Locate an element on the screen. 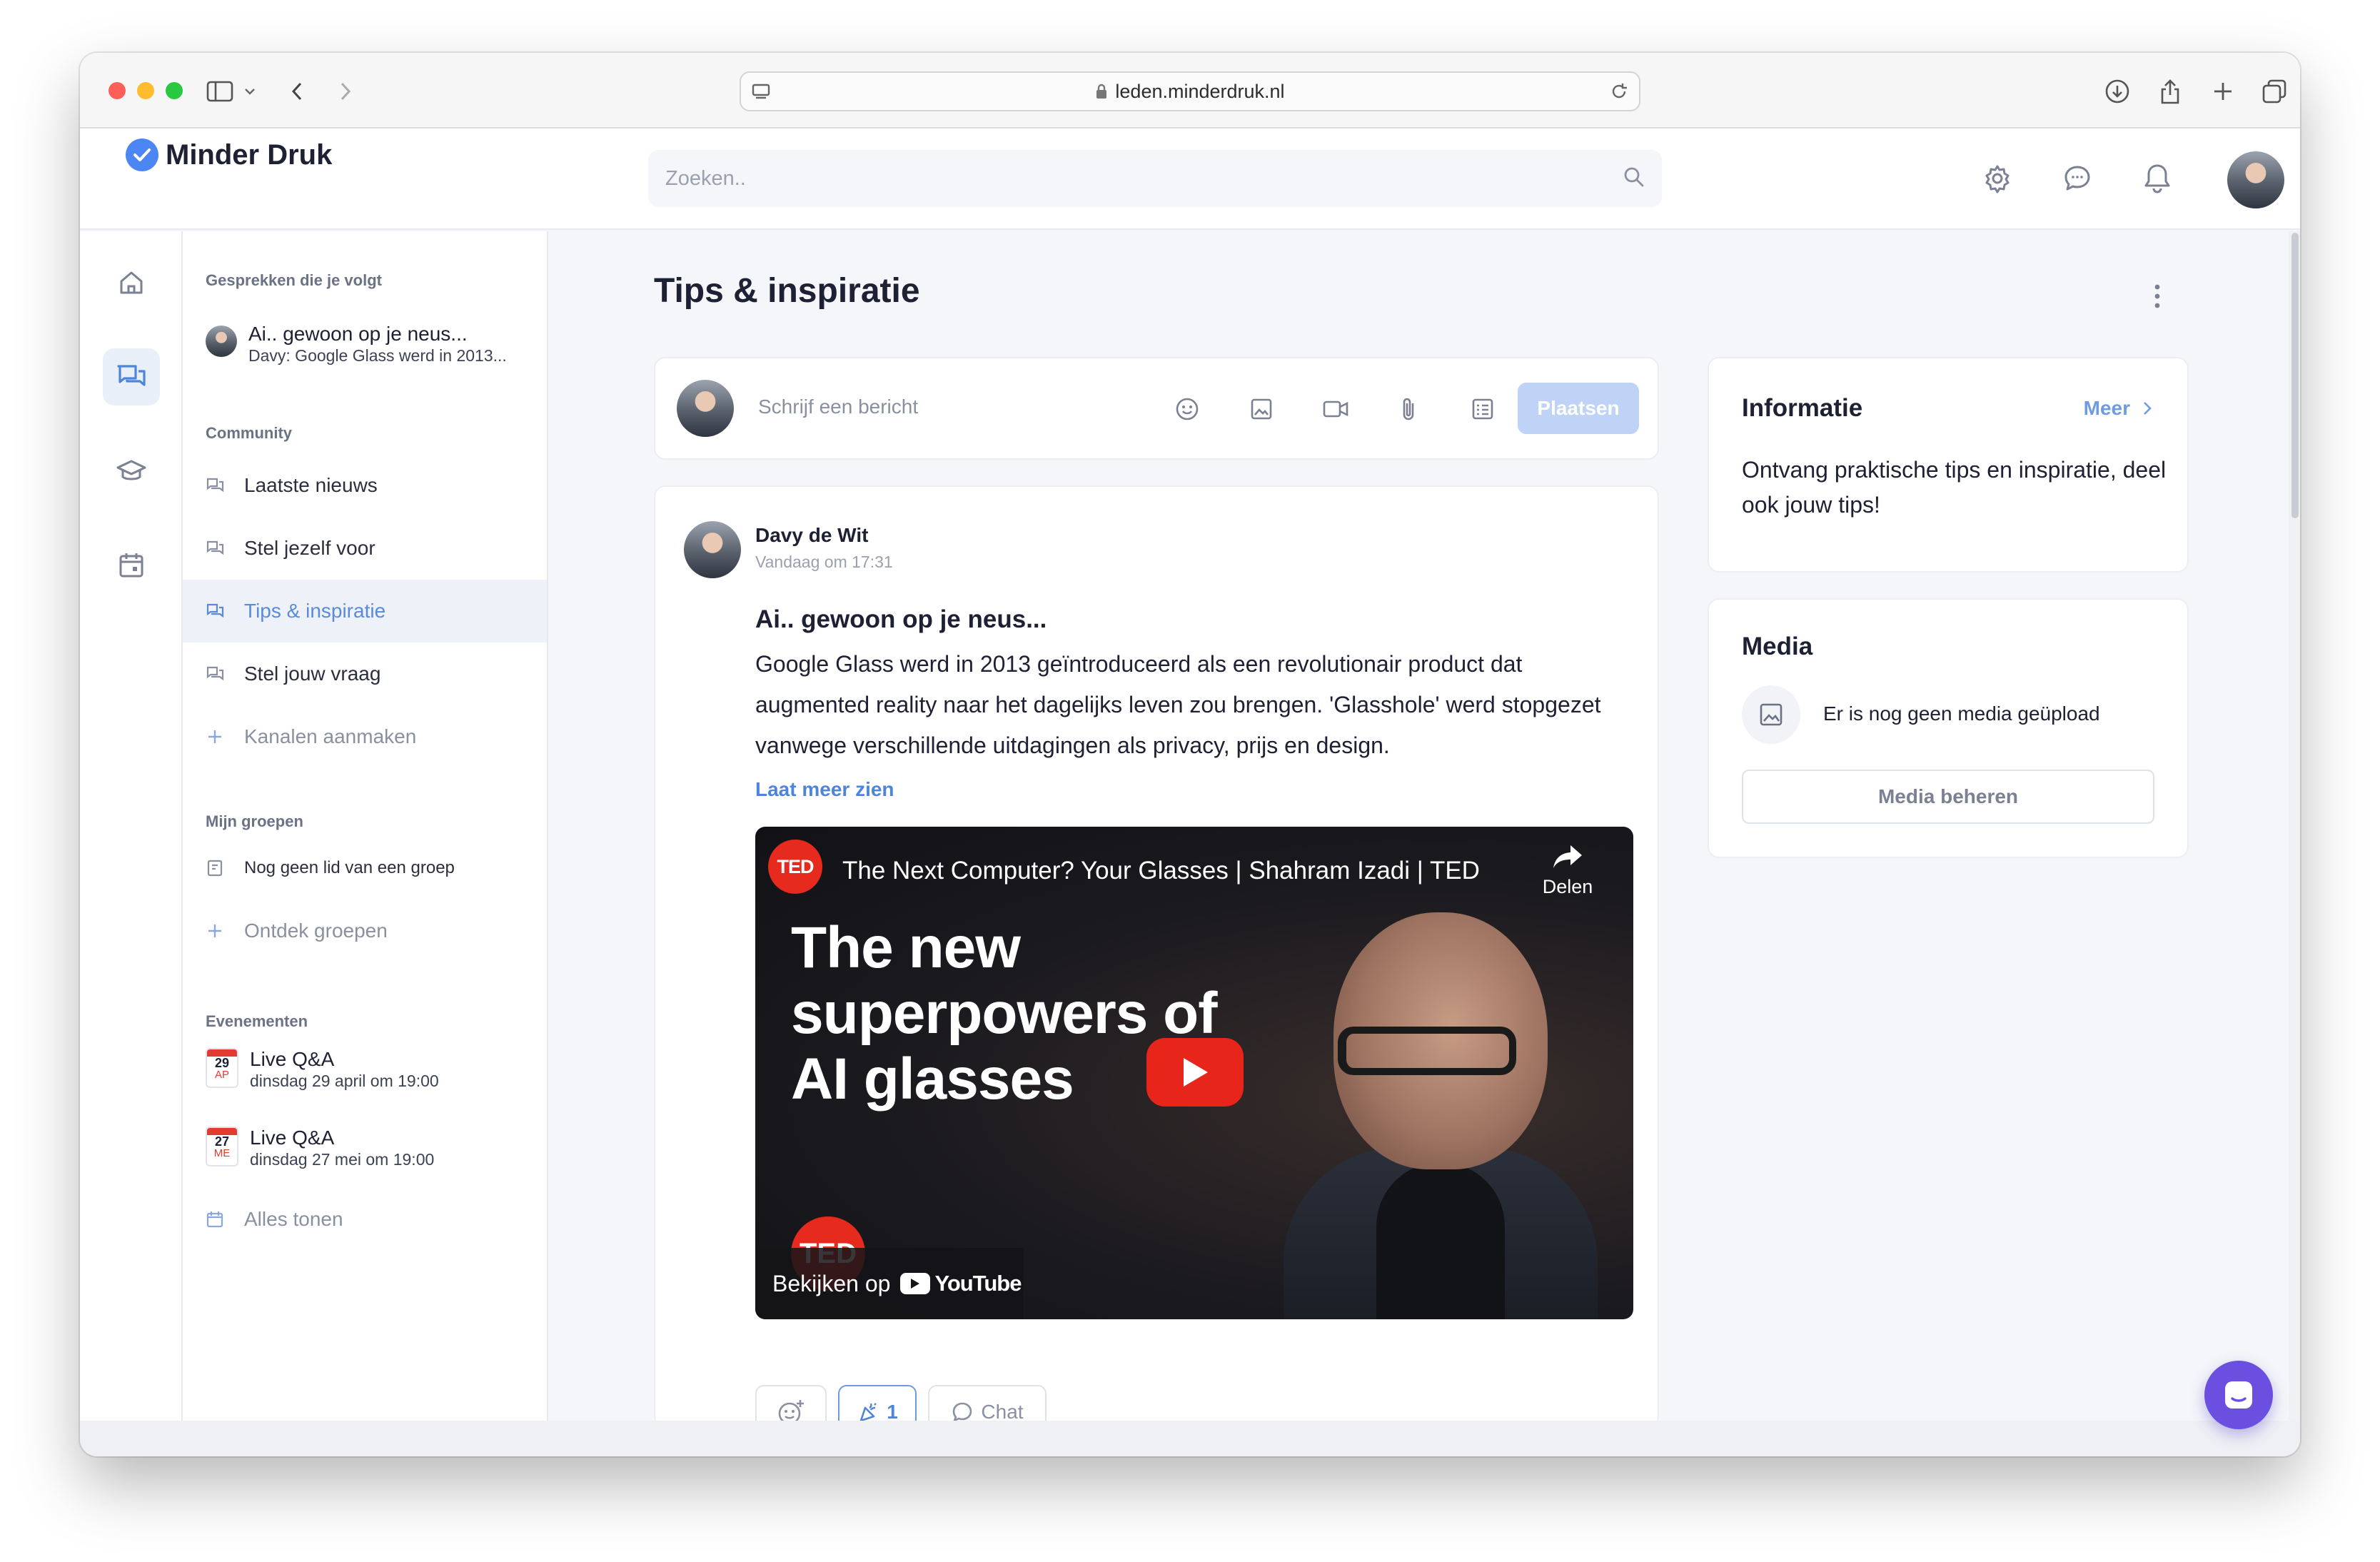 The image size is (2380, 1562). no-groups-item: Nog geen lid van een groep is located at coordinates (365, 868).